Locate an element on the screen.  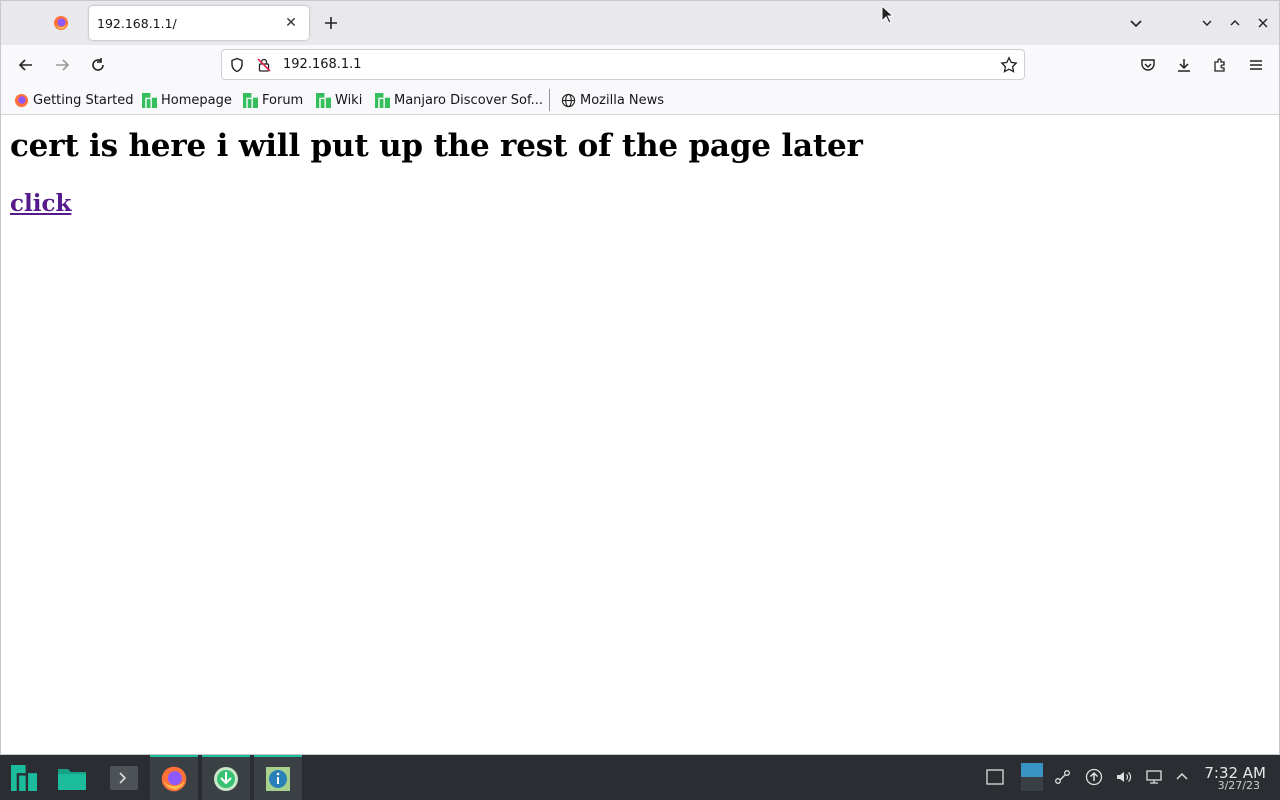
arrow-left-icon is located at coordinates (25, 65).